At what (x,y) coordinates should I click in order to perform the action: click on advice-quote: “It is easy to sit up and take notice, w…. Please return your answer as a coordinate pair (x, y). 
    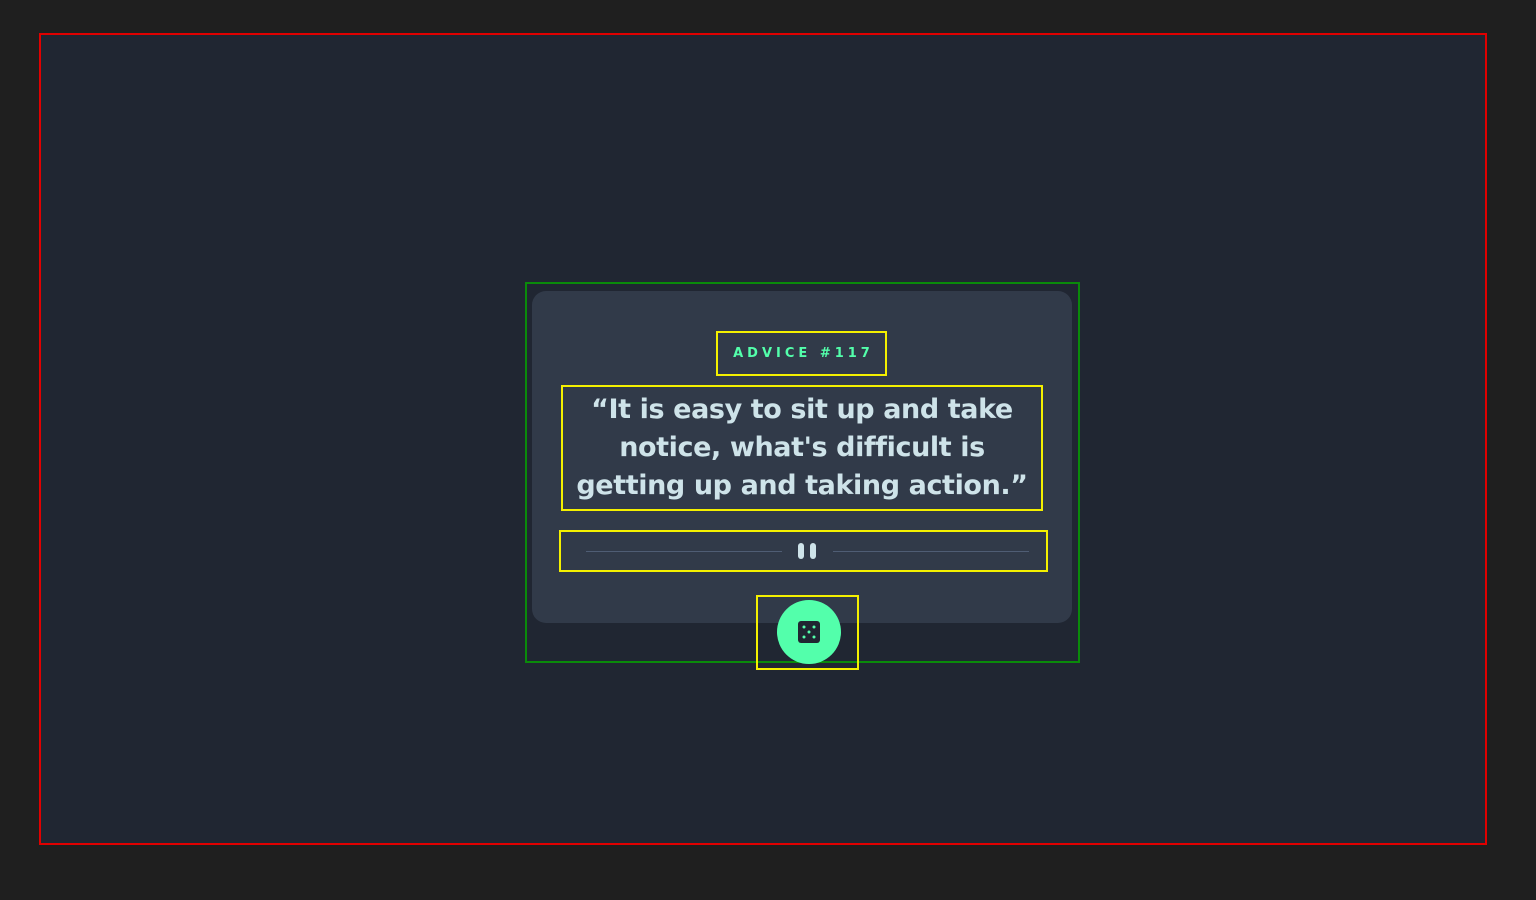
    Looking at the image, I should click on (802, 447).